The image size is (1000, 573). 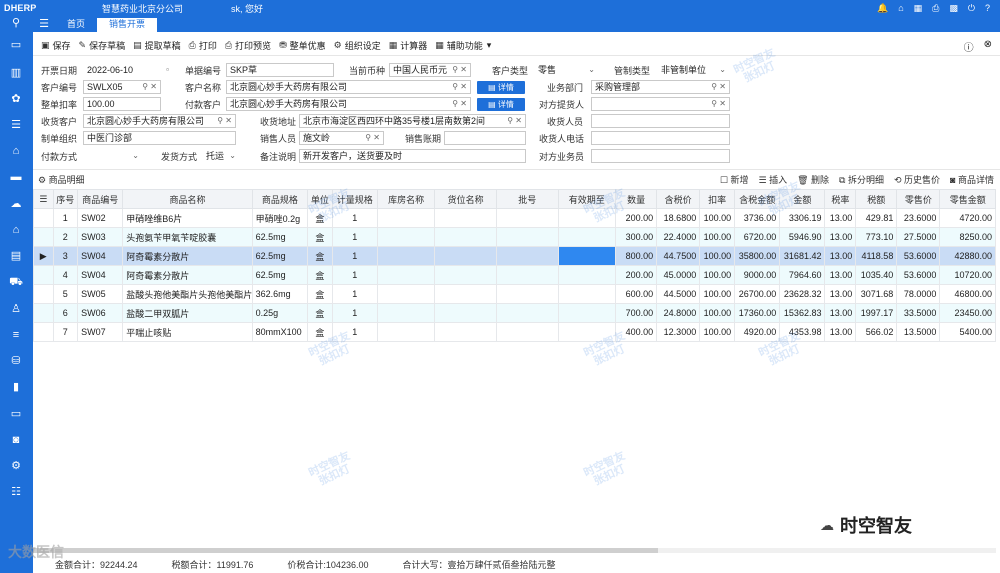 What do you see at coordinates (280, 332) in the screenshot?
I see `table-cell: 80mmX100` at bounding box center [280, 332].